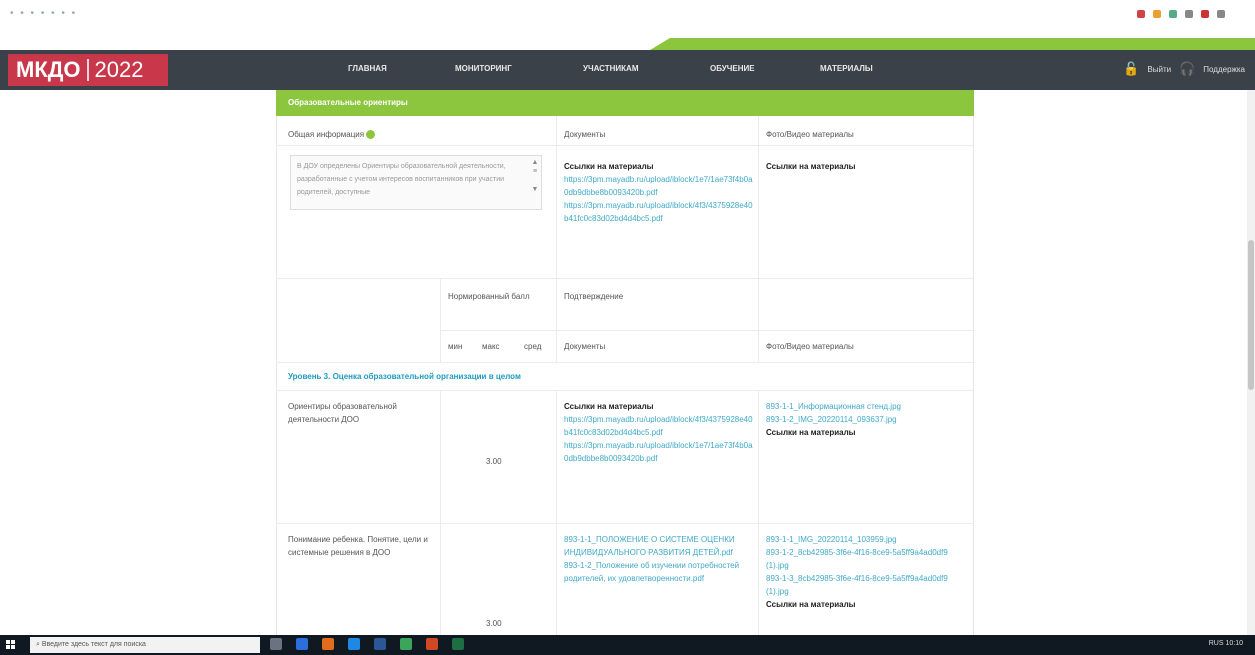 The height and width of the screenshot is (655, 1255). I want to click on taskbar-search-input: ⌕ Введите здесь текст для поиска, so click(145, 645).